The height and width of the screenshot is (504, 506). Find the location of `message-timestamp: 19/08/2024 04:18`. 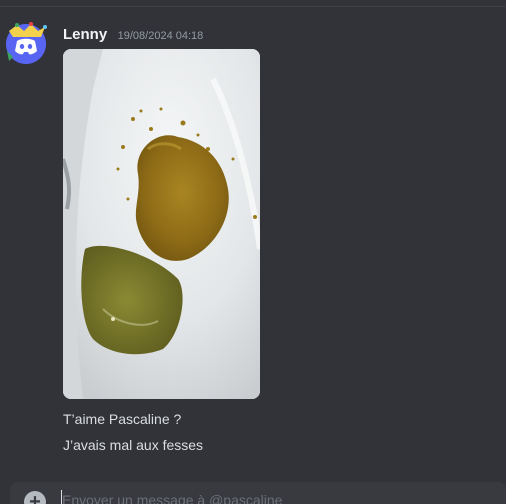

message-timestamp: 19/08/2024 04:18 is located at coordinates (160, 36).